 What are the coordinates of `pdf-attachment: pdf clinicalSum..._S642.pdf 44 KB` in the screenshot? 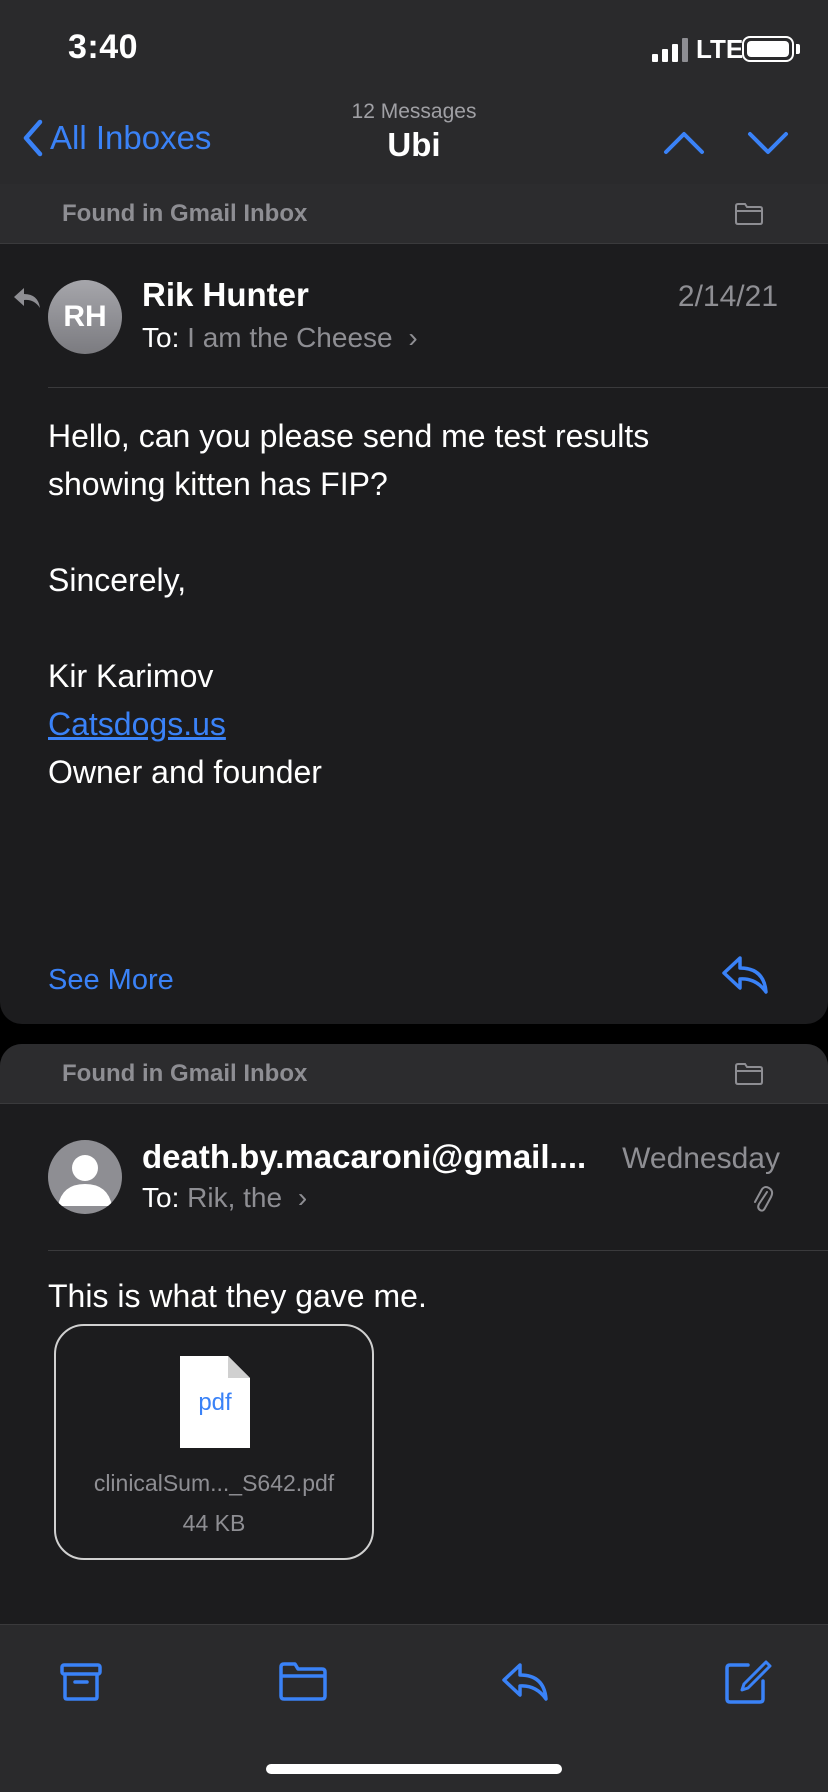 It's located at (214, 1442).